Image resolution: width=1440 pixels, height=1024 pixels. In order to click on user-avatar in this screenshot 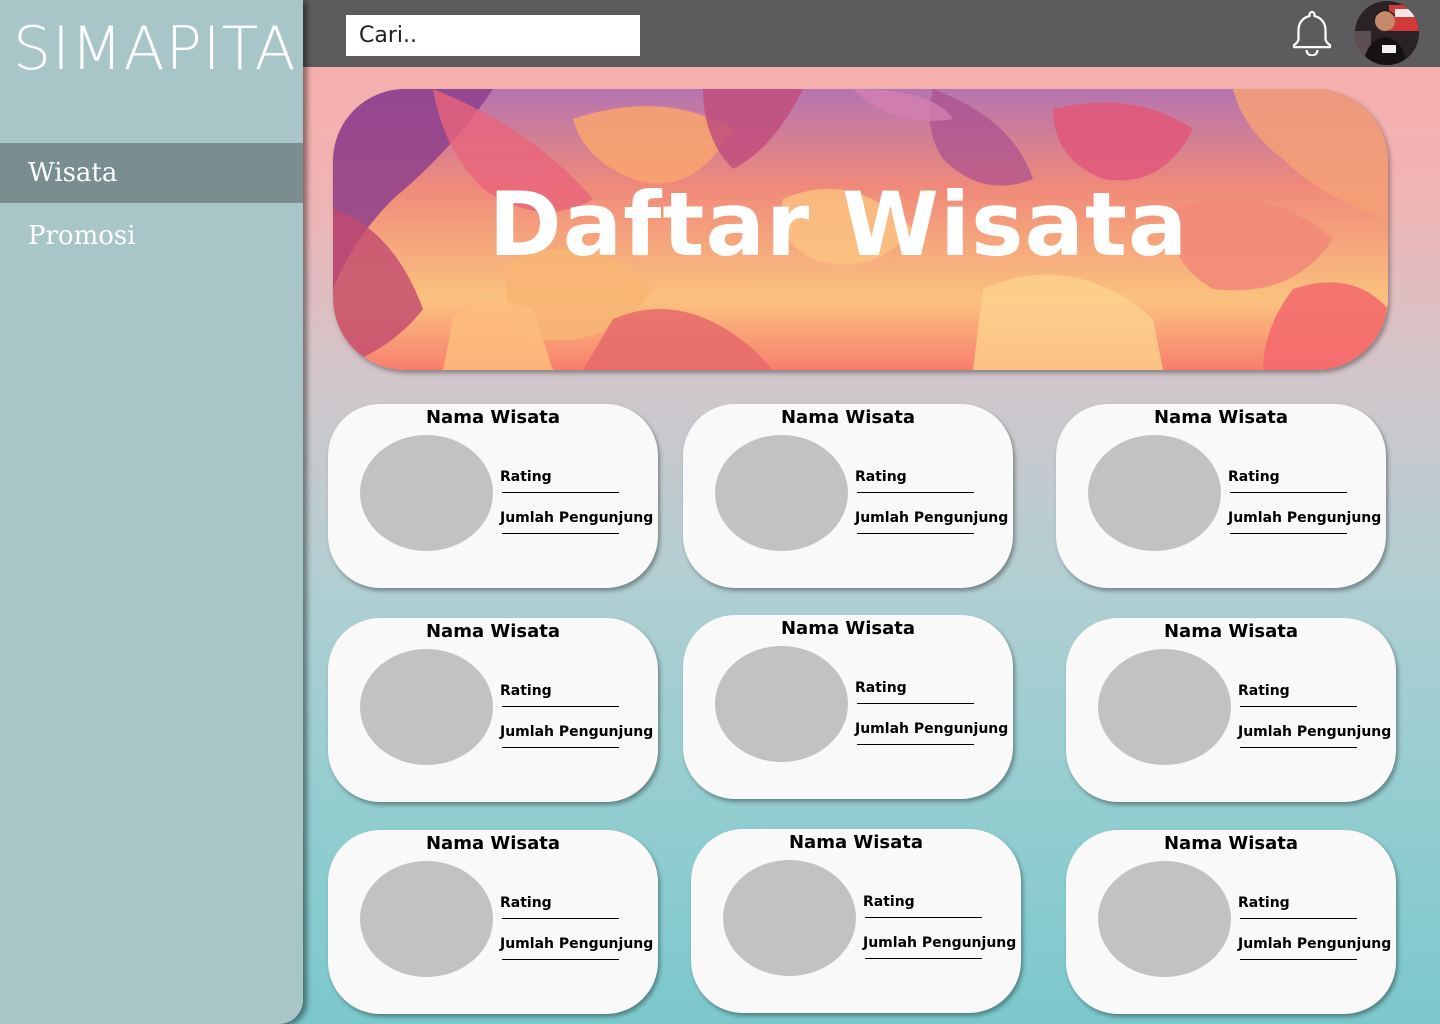, I will do `click(1387, 33)`.